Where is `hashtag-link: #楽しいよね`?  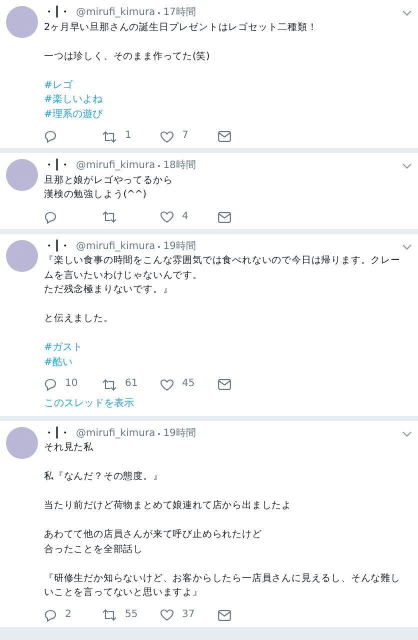 hashtag-link: #楽しいよね is located at coordinates (73, 100).